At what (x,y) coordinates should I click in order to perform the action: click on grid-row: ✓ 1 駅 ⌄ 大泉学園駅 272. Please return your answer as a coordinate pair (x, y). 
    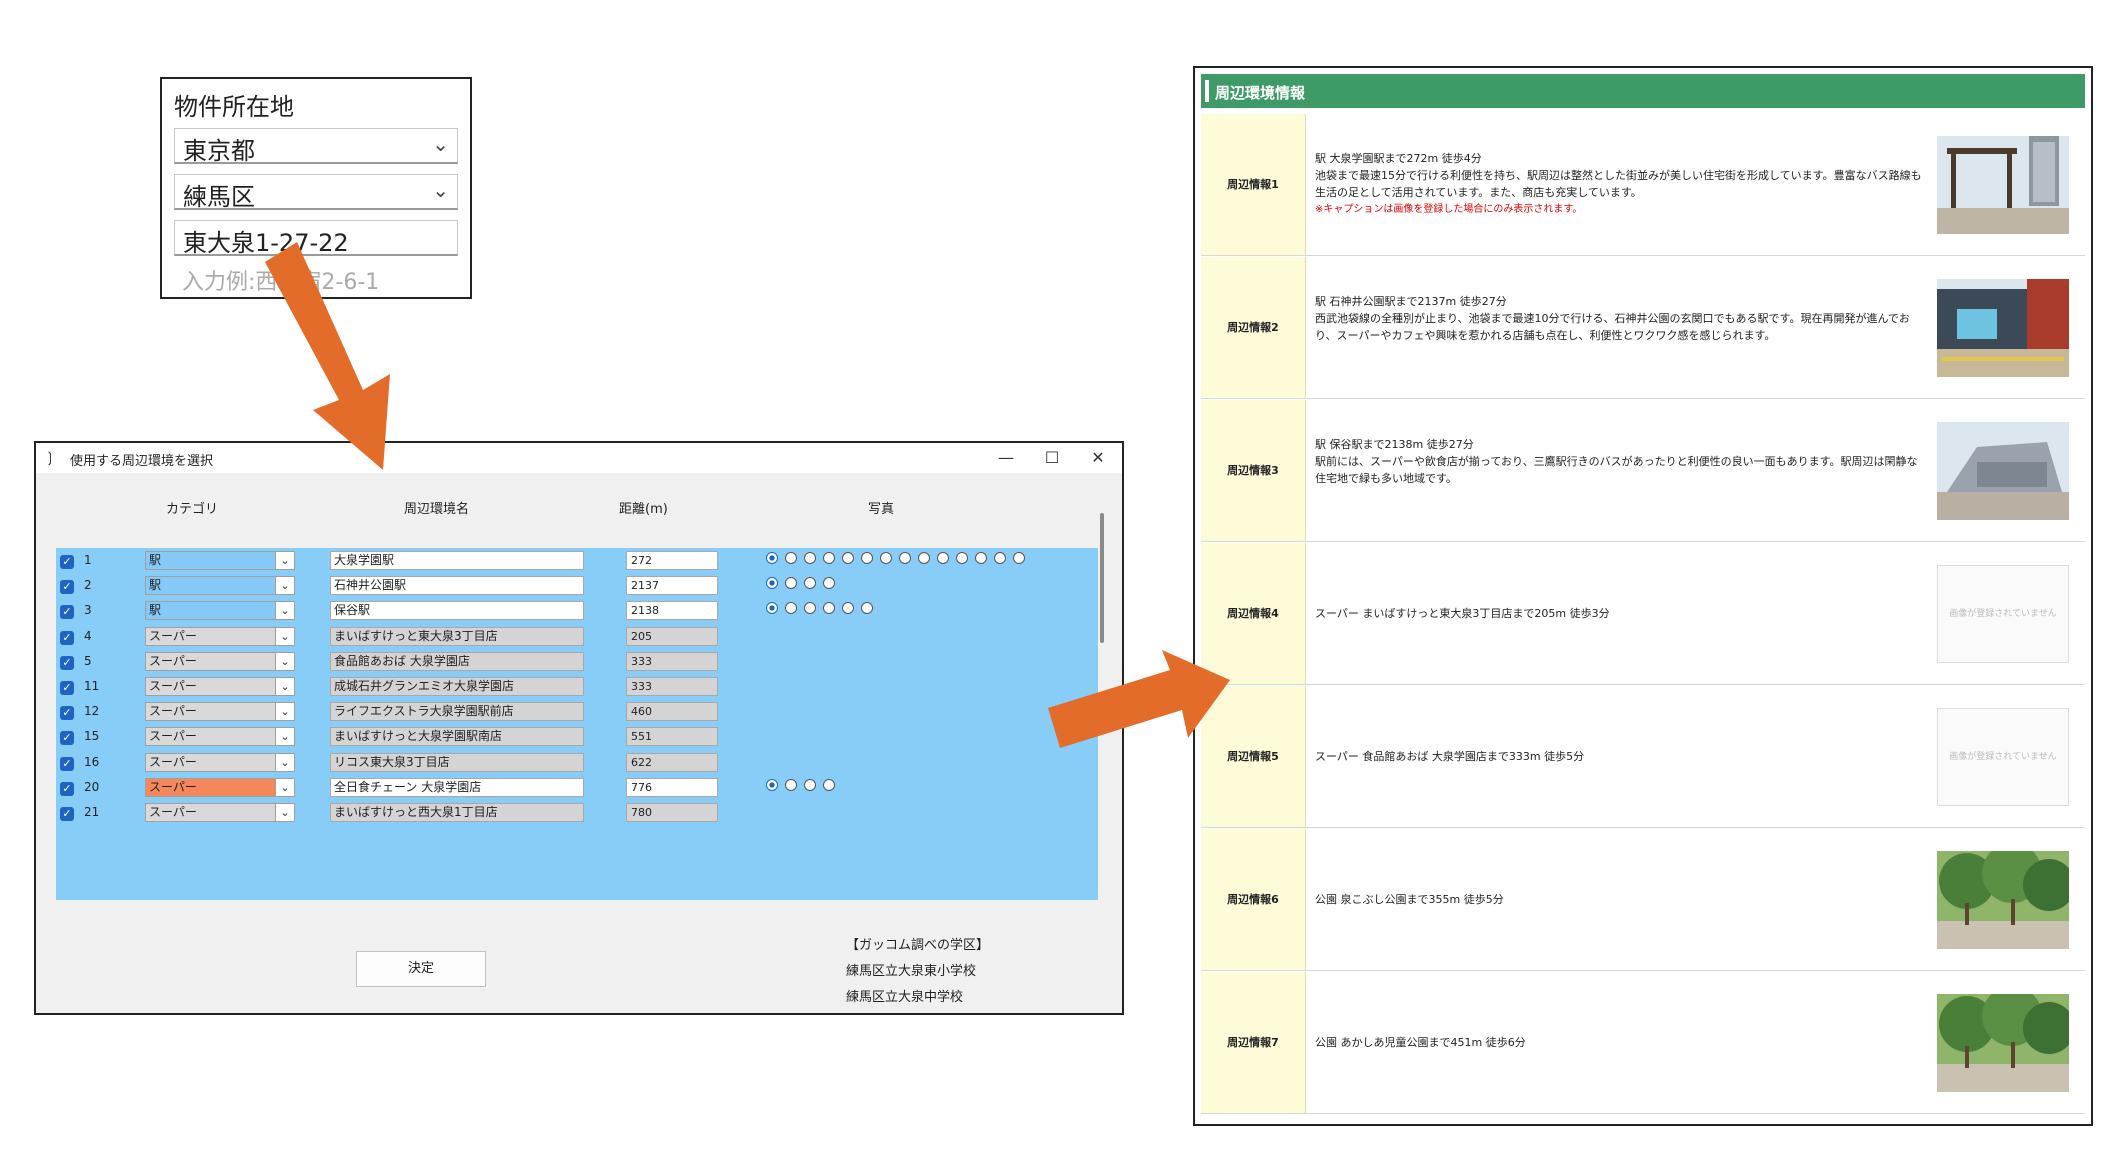
    Looking at the image, I should click on (577, 561).